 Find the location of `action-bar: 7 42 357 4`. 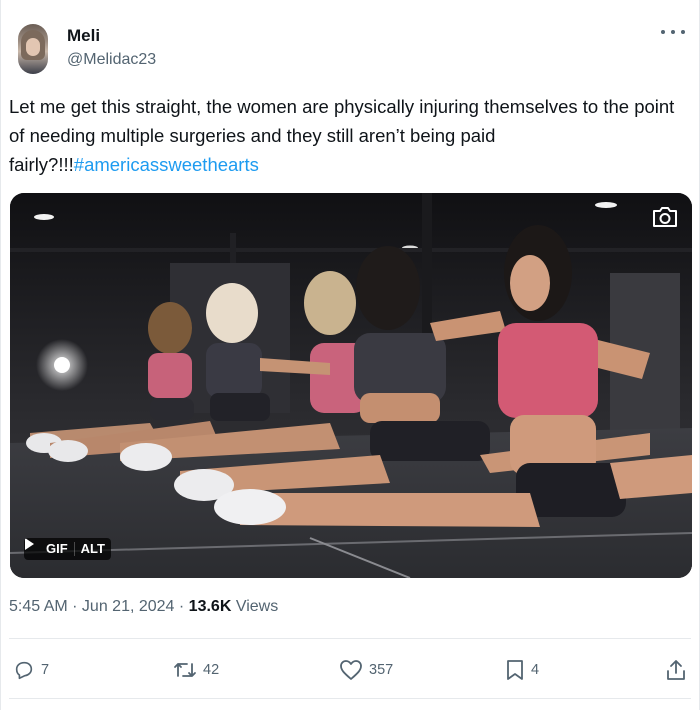

action-bar: 7 42 357 4 is located at coordinates (350, 670).